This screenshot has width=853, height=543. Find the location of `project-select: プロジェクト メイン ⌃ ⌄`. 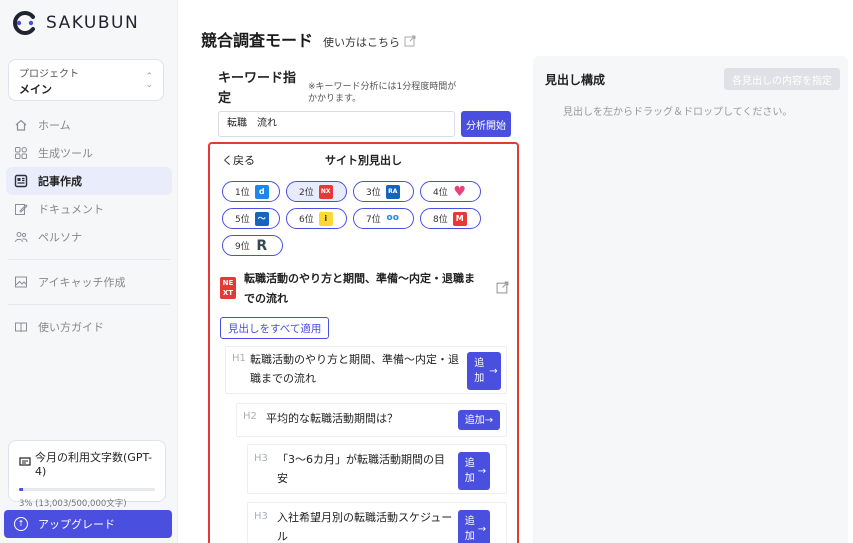

project-select: プロジェクト メイン ⌃ ⌄ is located at coordinates (86, 80).